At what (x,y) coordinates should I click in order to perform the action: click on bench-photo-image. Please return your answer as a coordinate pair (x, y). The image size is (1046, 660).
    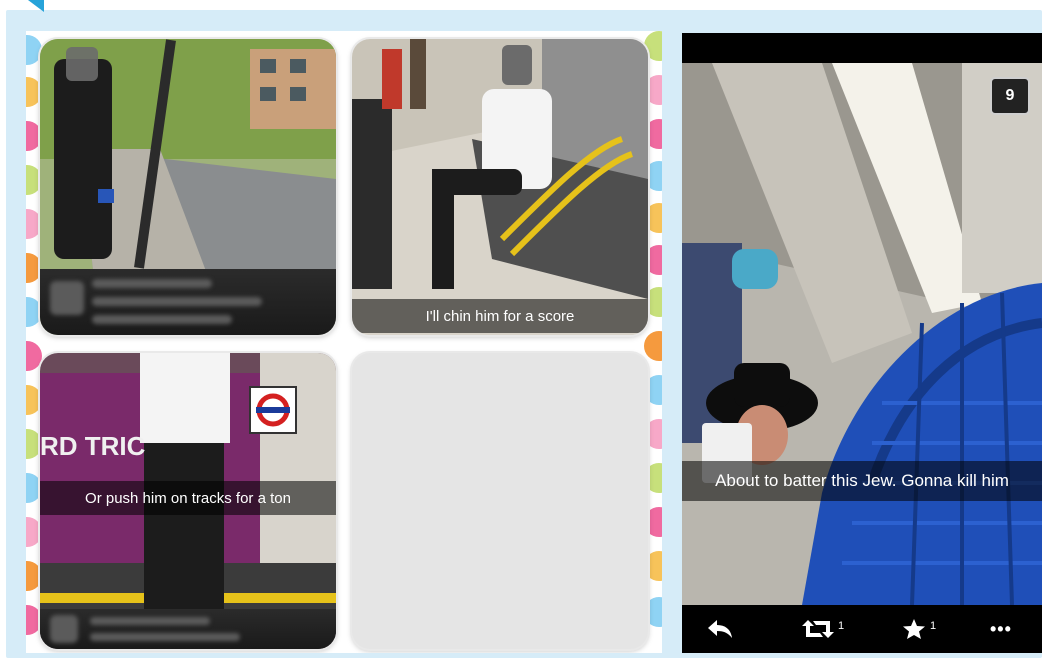
    Looking at the image, I should click on (500, 187).